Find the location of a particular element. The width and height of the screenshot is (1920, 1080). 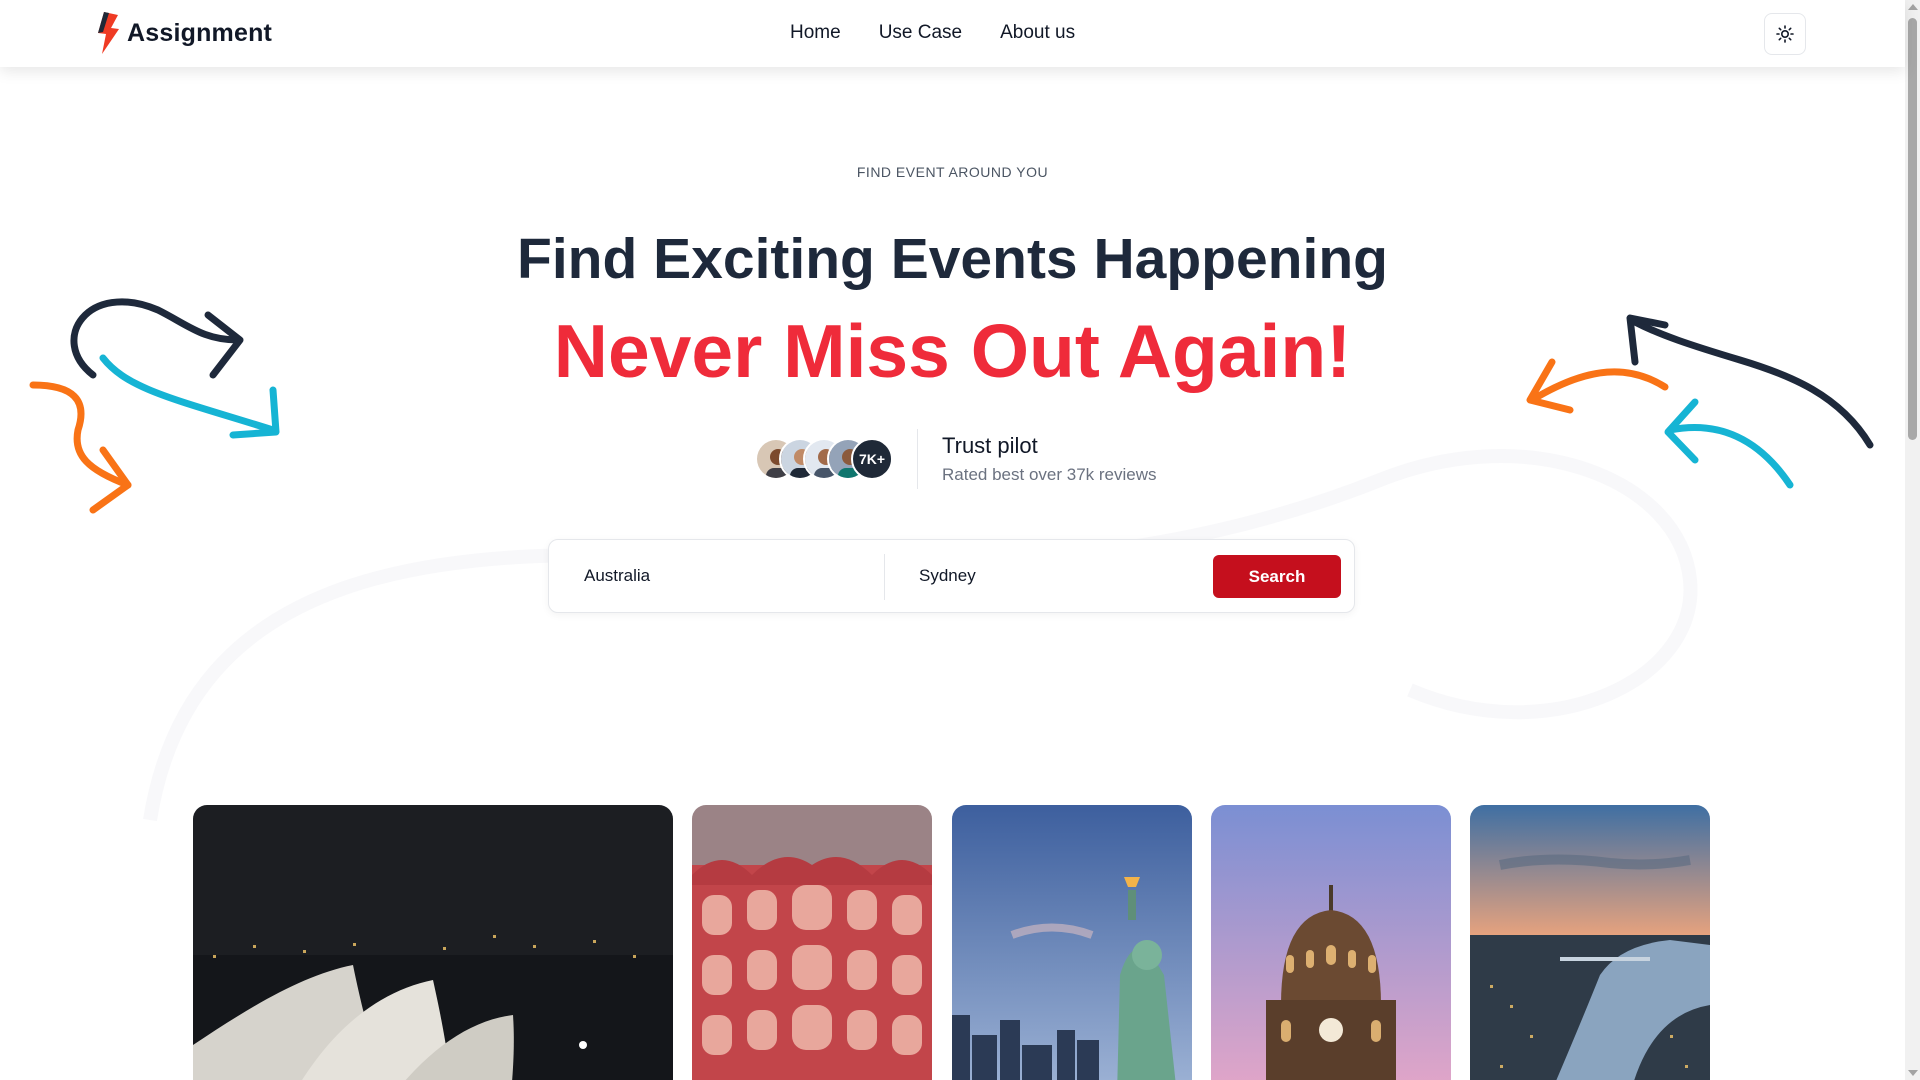

theme-toggle-button is located at coordinates (1785, 34).